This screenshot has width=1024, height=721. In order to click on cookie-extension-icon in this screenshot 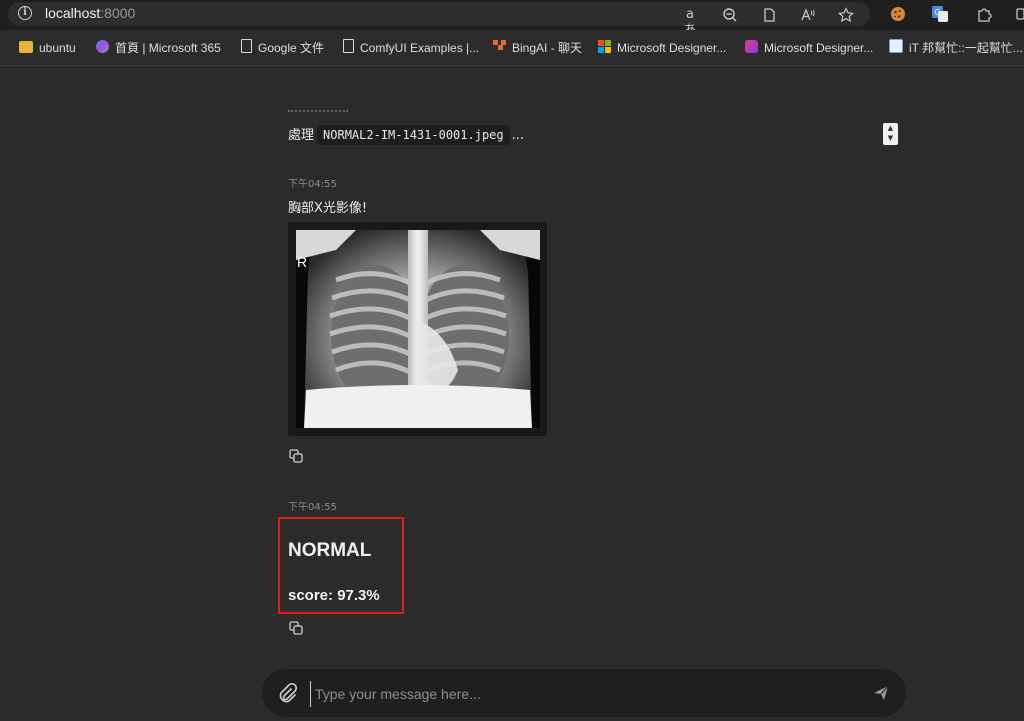, I will do `click(898, 14)`.